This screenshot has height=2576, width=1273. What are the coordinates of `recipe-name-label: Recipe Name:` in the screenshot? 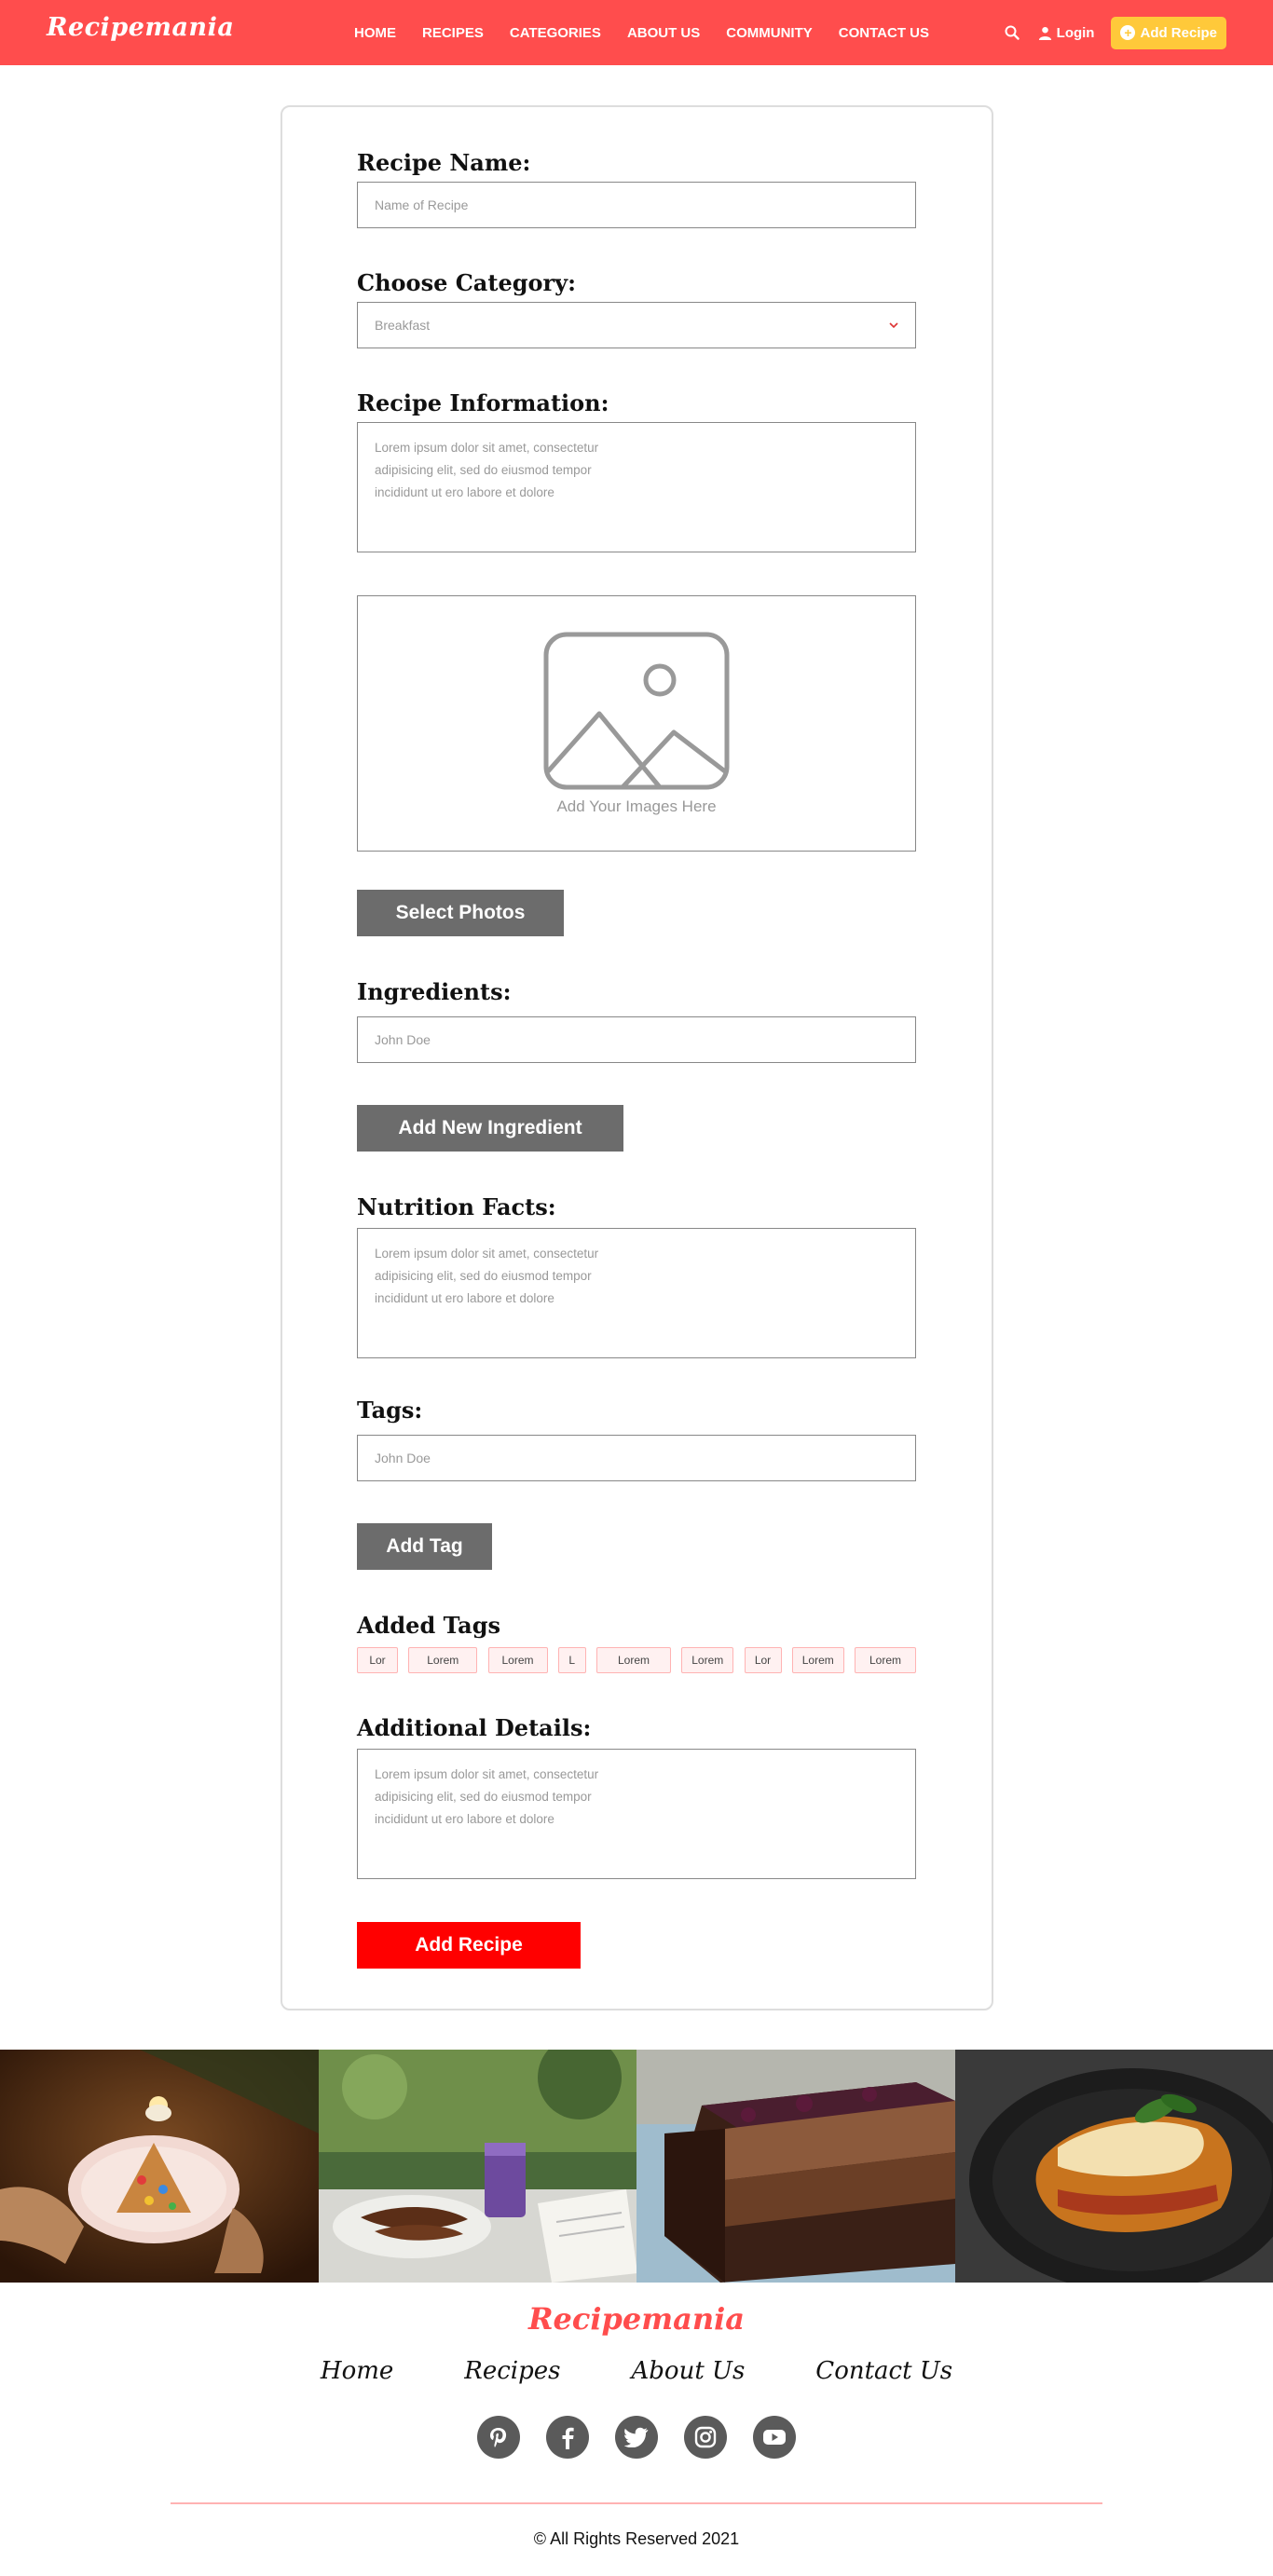 It's located at (444, 162).